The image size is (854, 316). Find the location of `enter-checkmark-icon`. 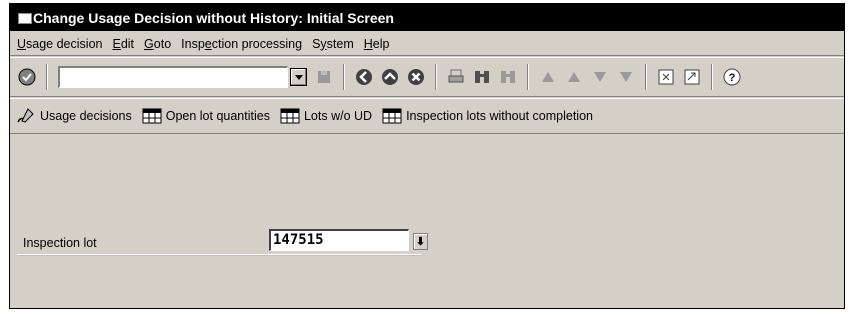

enter-checkmark-icon is located at coordinates (27, 77).